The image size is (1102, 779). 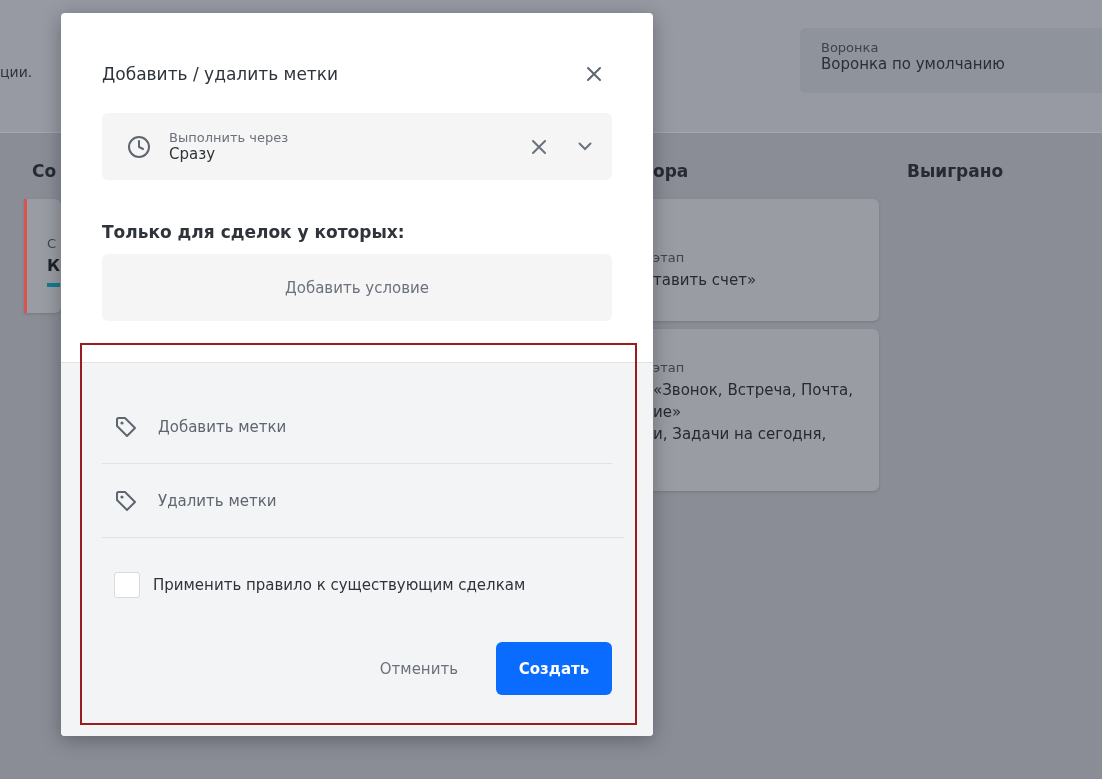 I want to click on deal-card: этап тавить счет», so click(x=766, y=260).